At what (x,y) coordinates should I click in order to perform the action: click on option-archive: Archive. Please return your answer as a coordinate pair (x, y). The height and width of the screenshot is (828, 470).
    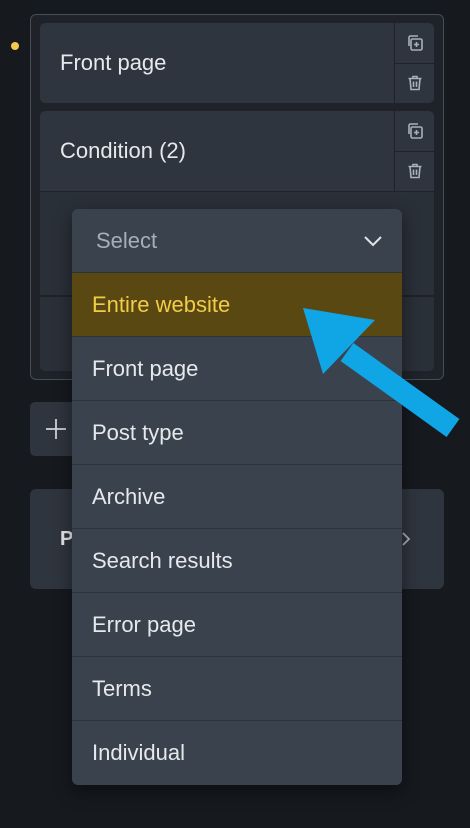
    Looking at the image, I should click on (237, 497).